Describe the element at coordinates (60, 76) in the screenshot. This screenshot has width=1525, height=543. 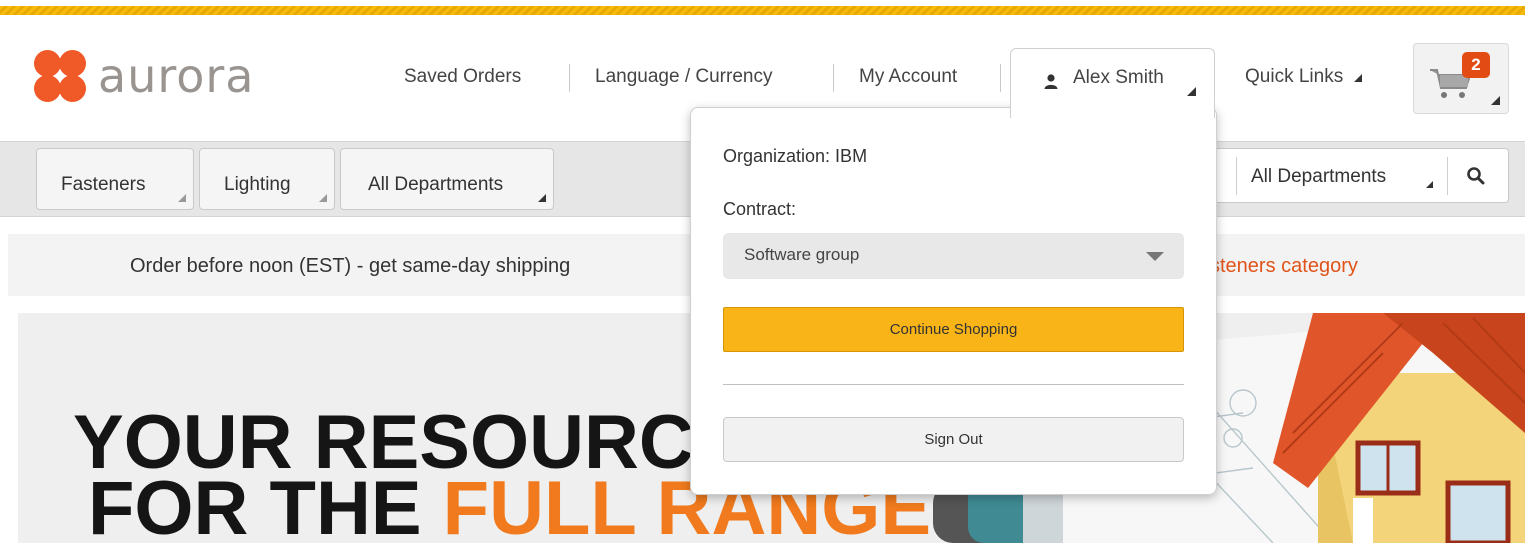
I see `aurora-logo-icon` at that location.